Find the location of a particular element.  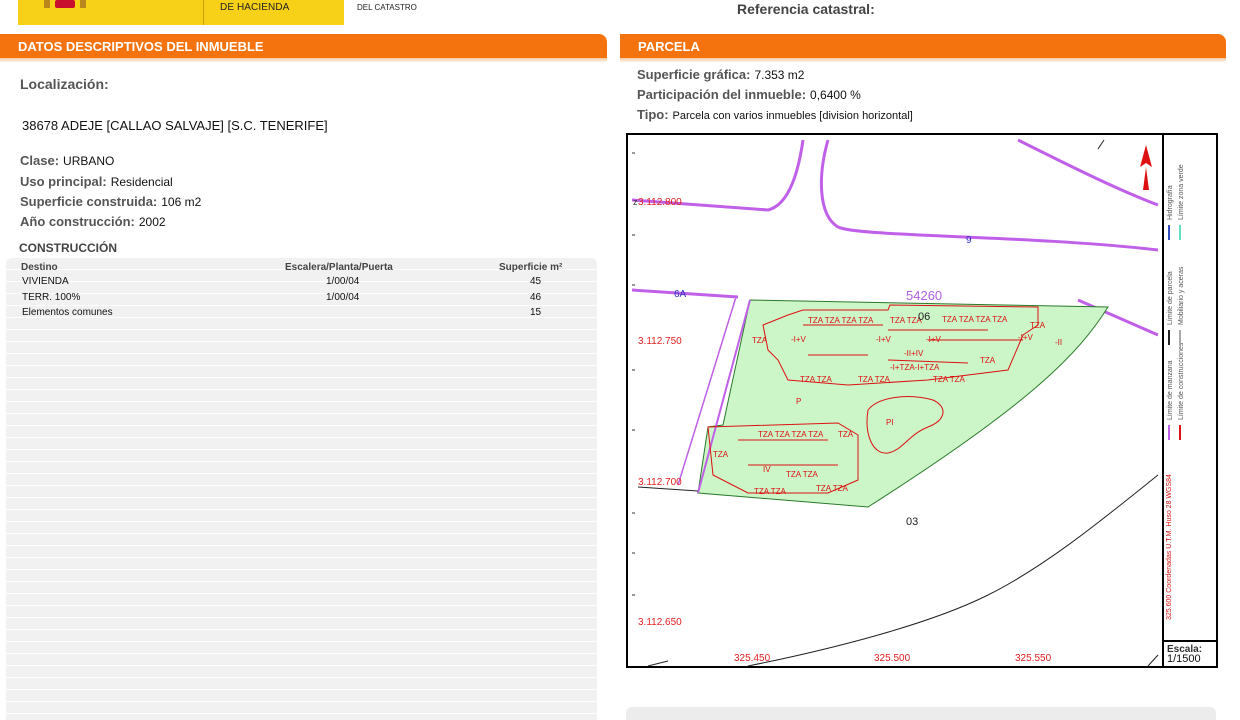

table-header-superficie: Superficie m² is located at coordinates (531, 267).